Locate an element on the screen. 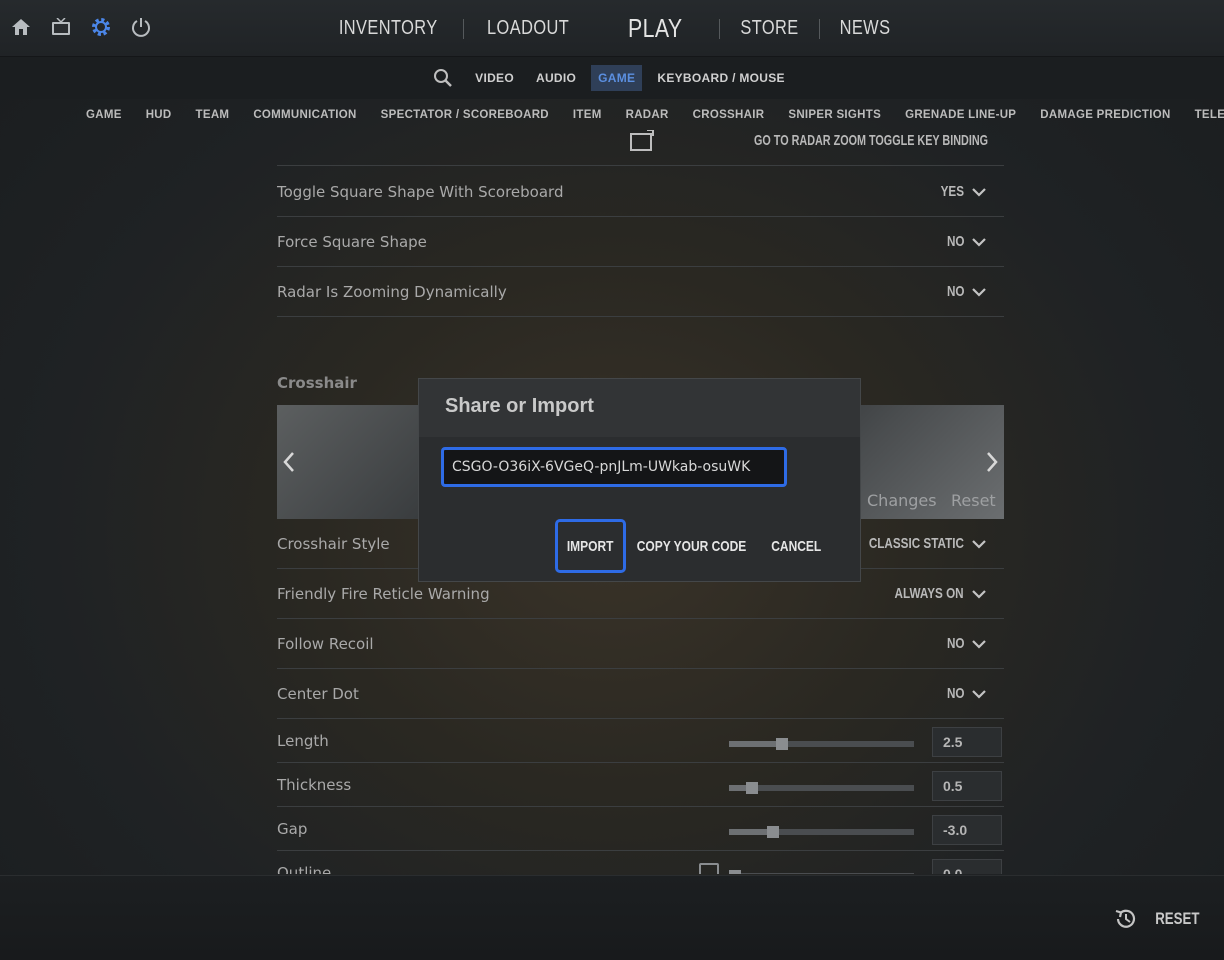 This screenshot has width=1224, height=960. nav-news: NEWS is located at coordinates (865, 28).